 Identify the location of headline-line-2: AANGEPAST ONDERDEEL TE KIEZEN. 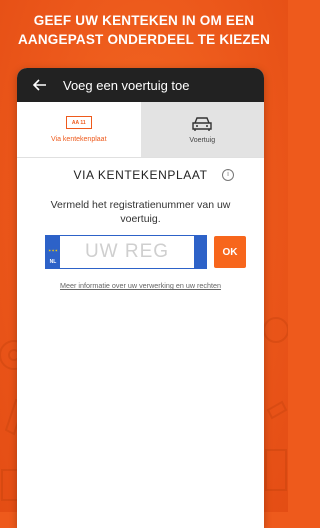
(144, 39).